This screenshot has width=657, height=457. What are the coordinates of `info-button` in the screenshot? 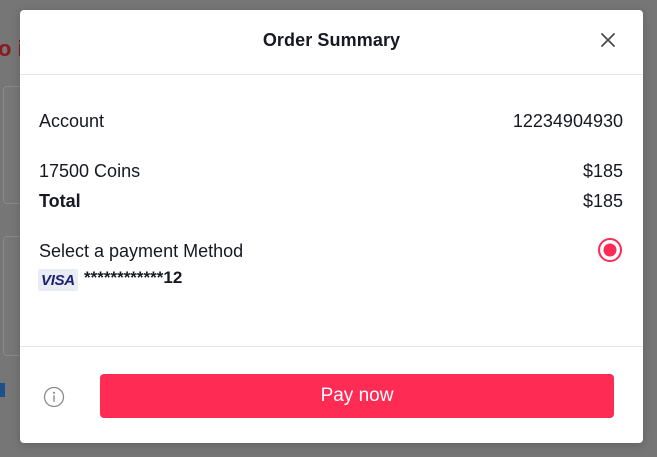 It's located at (54, 397).